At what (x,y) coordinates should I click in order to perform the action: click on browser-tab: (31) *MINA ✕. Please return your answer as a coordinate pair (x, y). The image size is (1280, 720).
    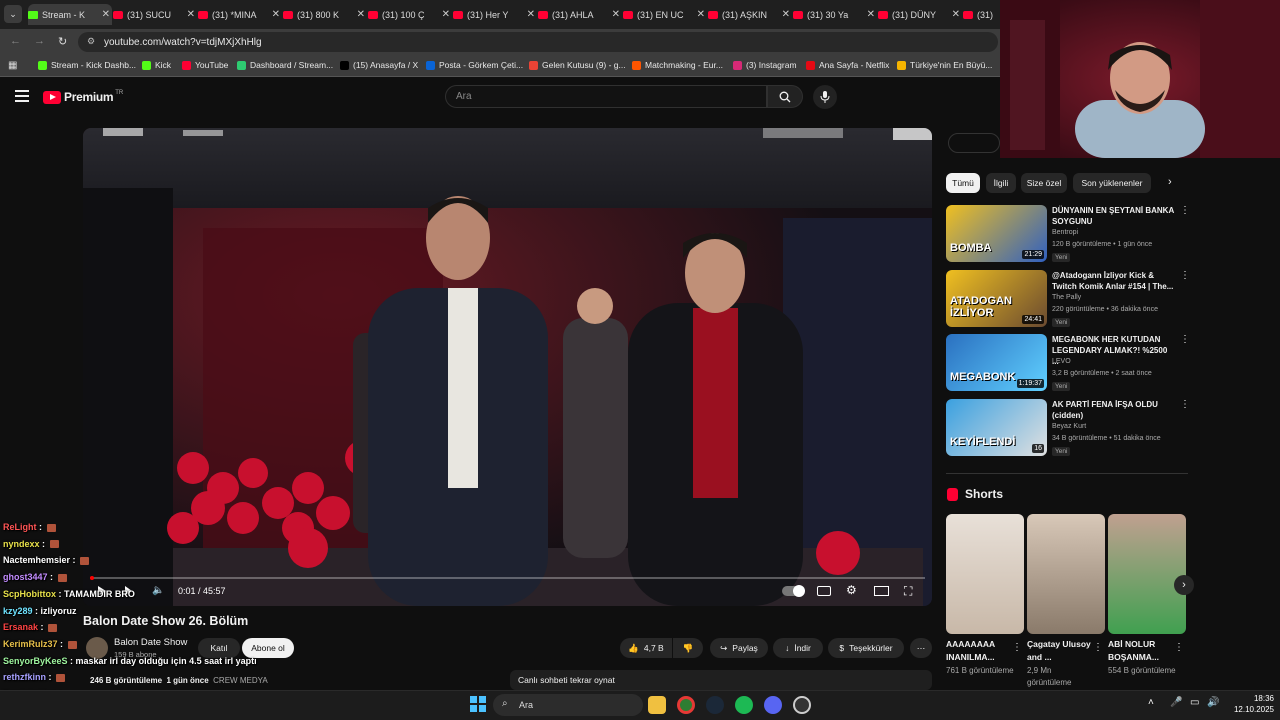
    Looking at the image, I should click on (240, 14).